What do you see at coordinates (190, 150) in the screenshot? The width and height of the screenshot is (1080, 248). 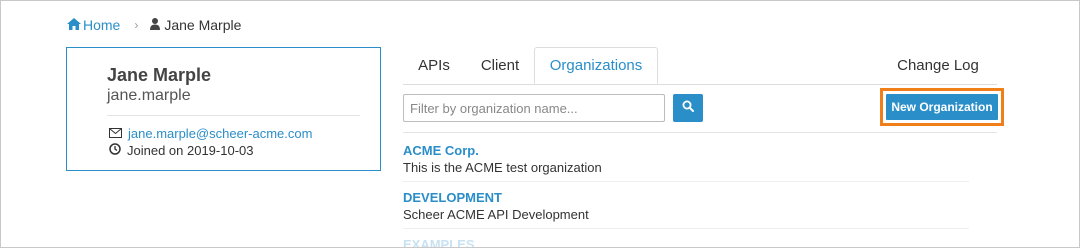 I see `profile-joined-date: Joined on 2019-10-03` at bounding box center [190, 150].